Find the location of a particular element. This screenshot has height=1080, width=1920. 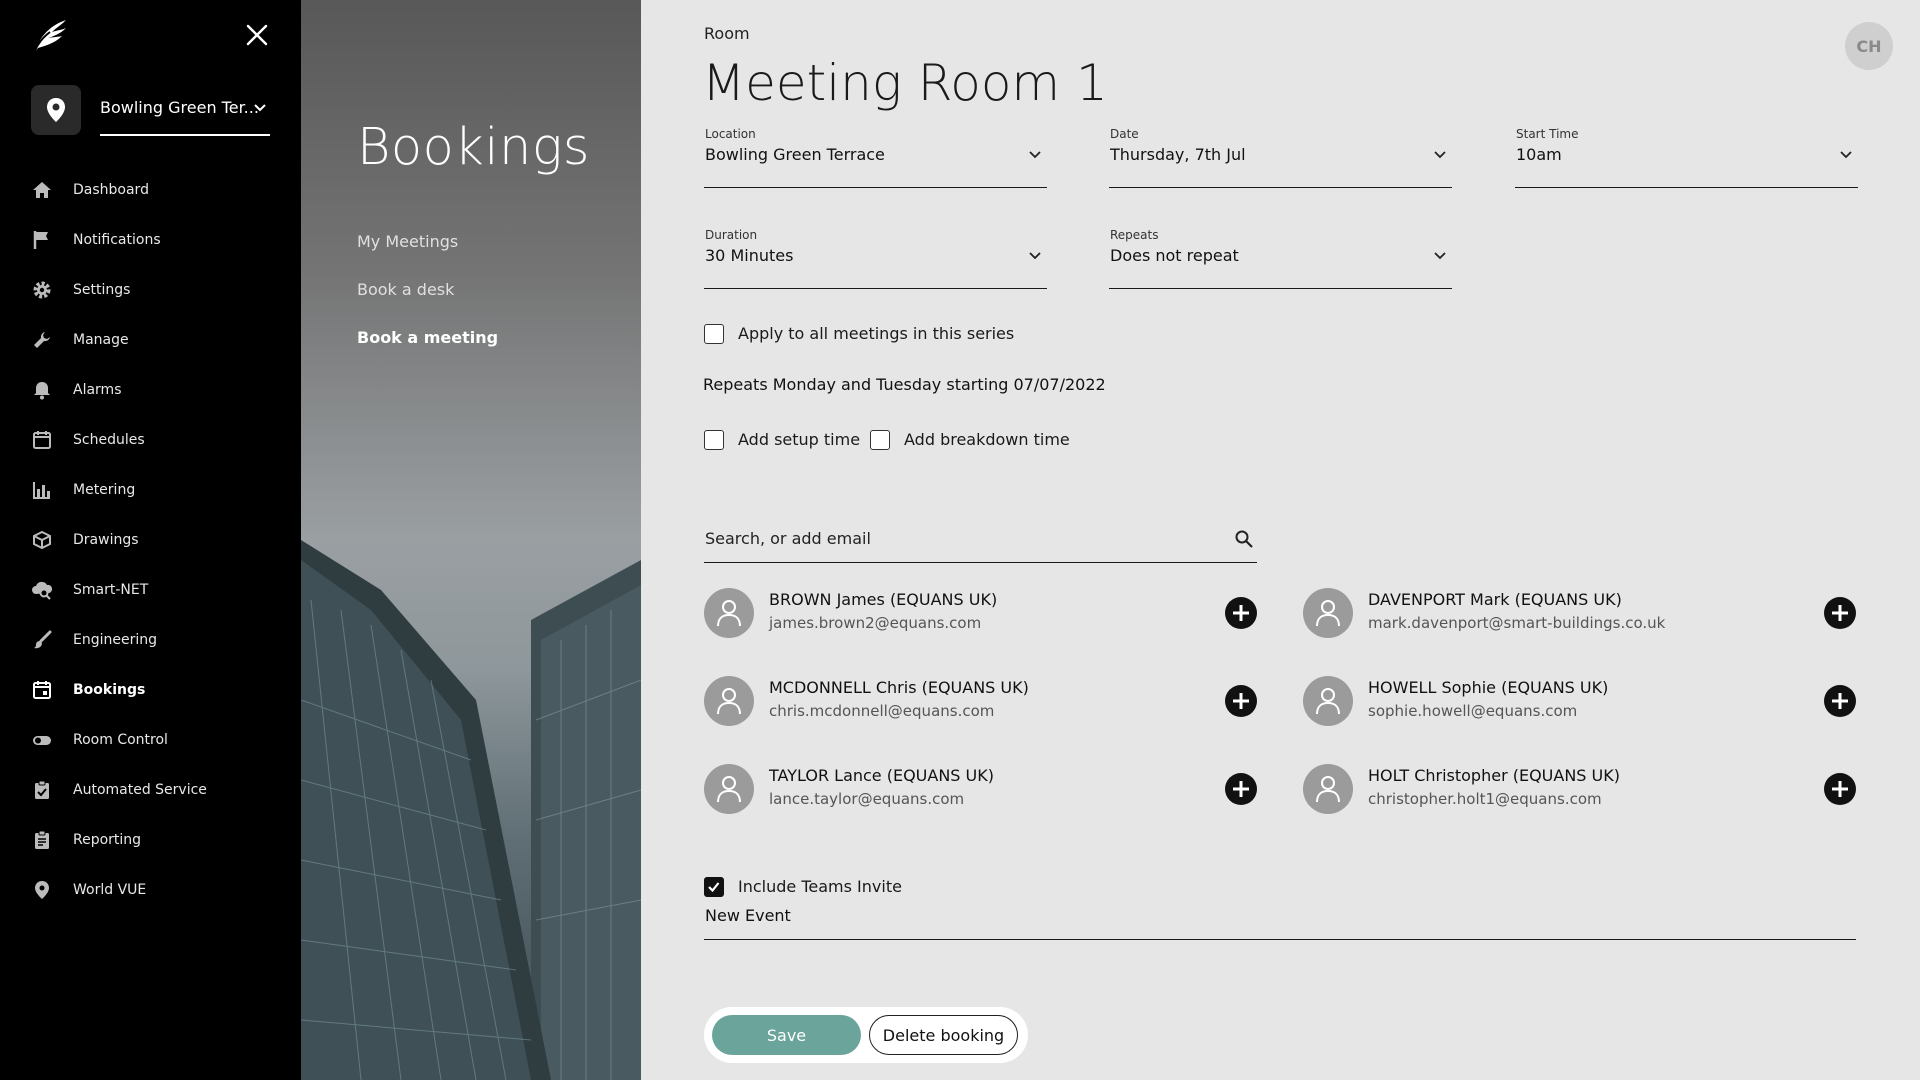

sidebar-item-notifications: Notifications is located at coordinates (150, 240).